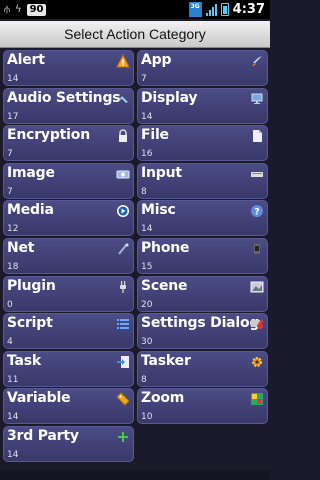 The image size is (320, 480). I want to click on category-count: 4, so click(10, 342).